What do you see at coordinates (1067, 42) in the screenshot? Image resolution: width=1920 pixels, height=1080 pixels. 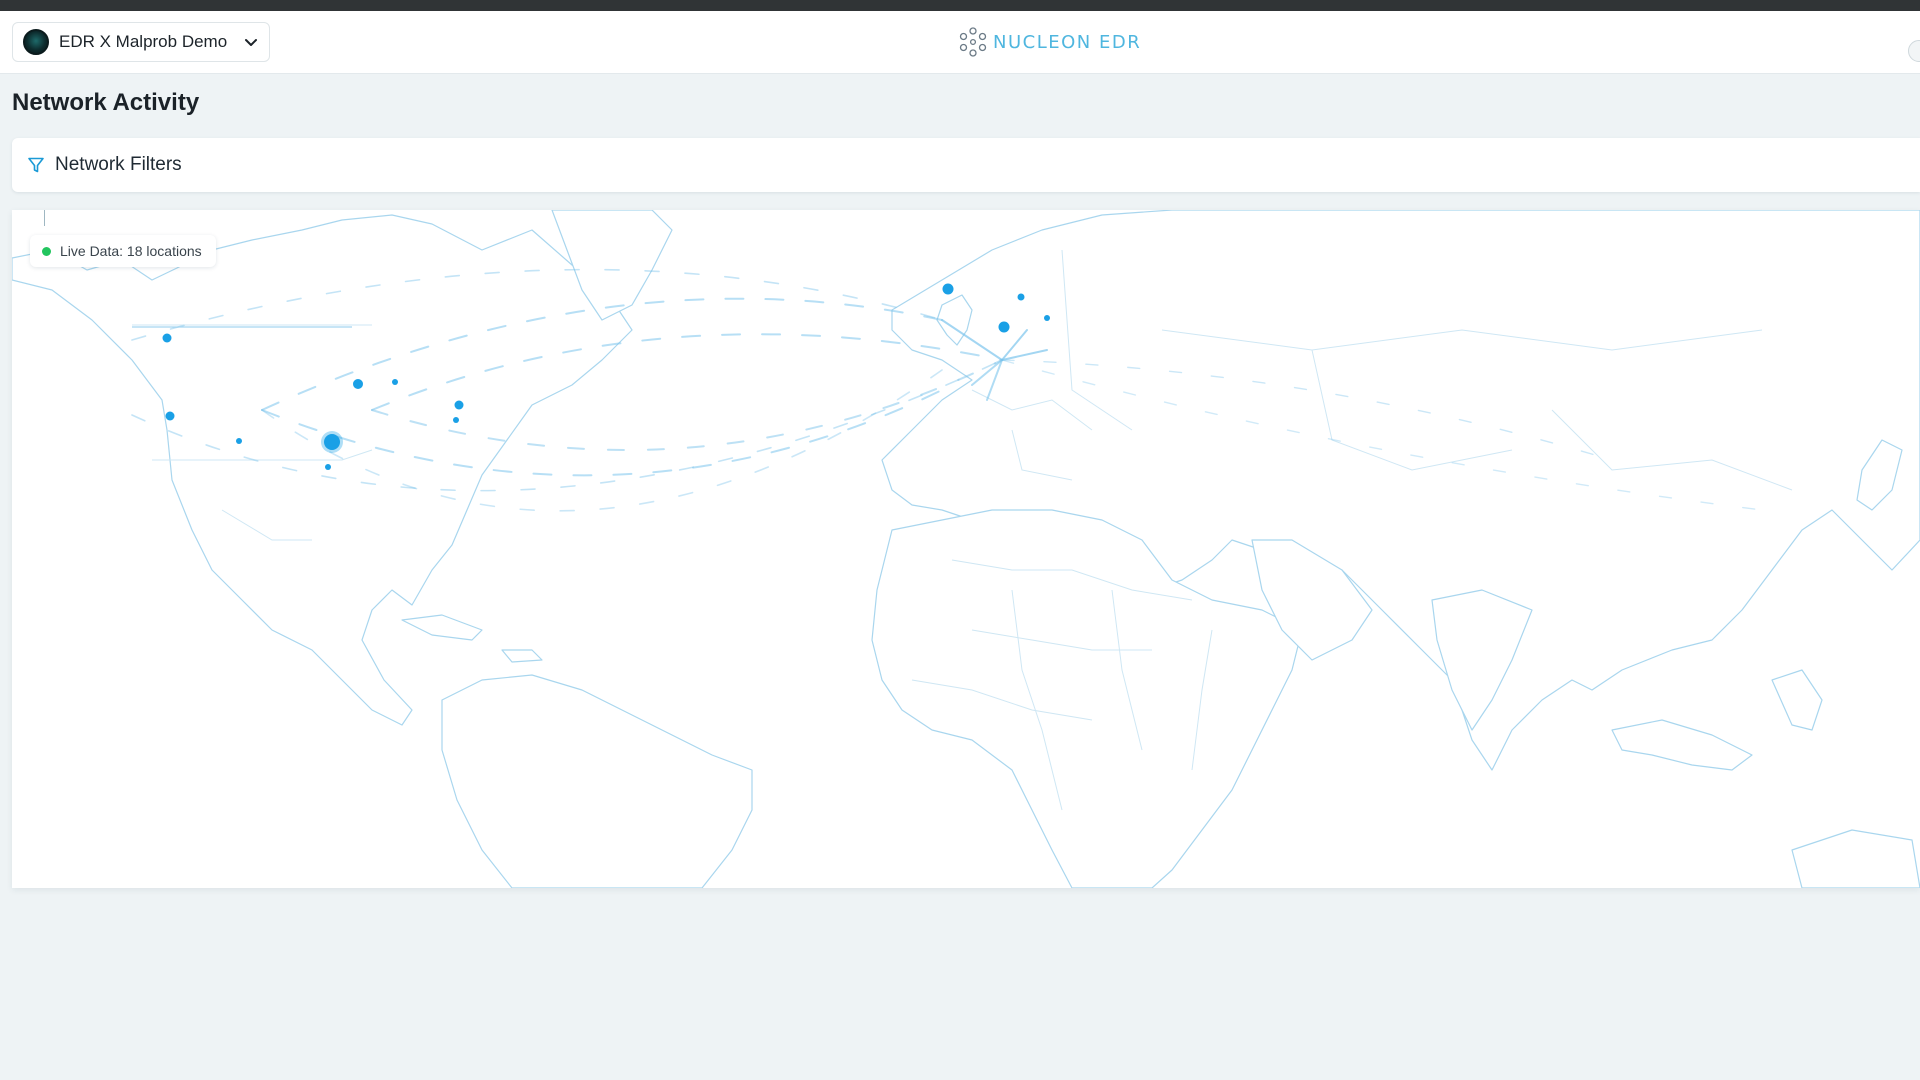 I see `logo-text: NUCLEON EDR` at bounding box center [1067, 42].